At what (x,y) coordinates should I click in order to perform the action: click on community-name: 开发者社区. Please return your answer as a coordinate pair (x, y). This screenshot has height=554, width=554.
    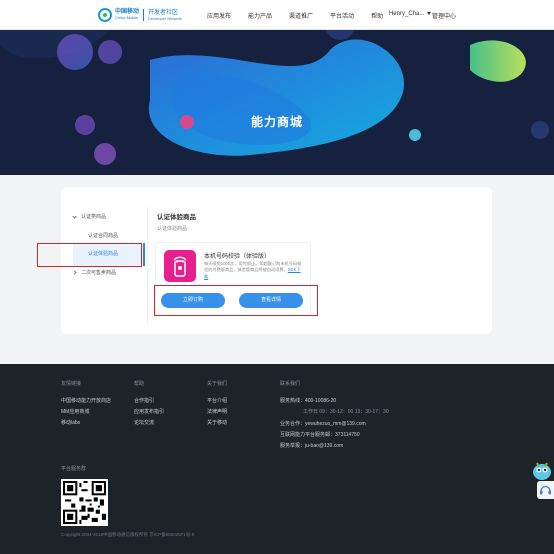
    Looking at the image, I should click on (163, 12).